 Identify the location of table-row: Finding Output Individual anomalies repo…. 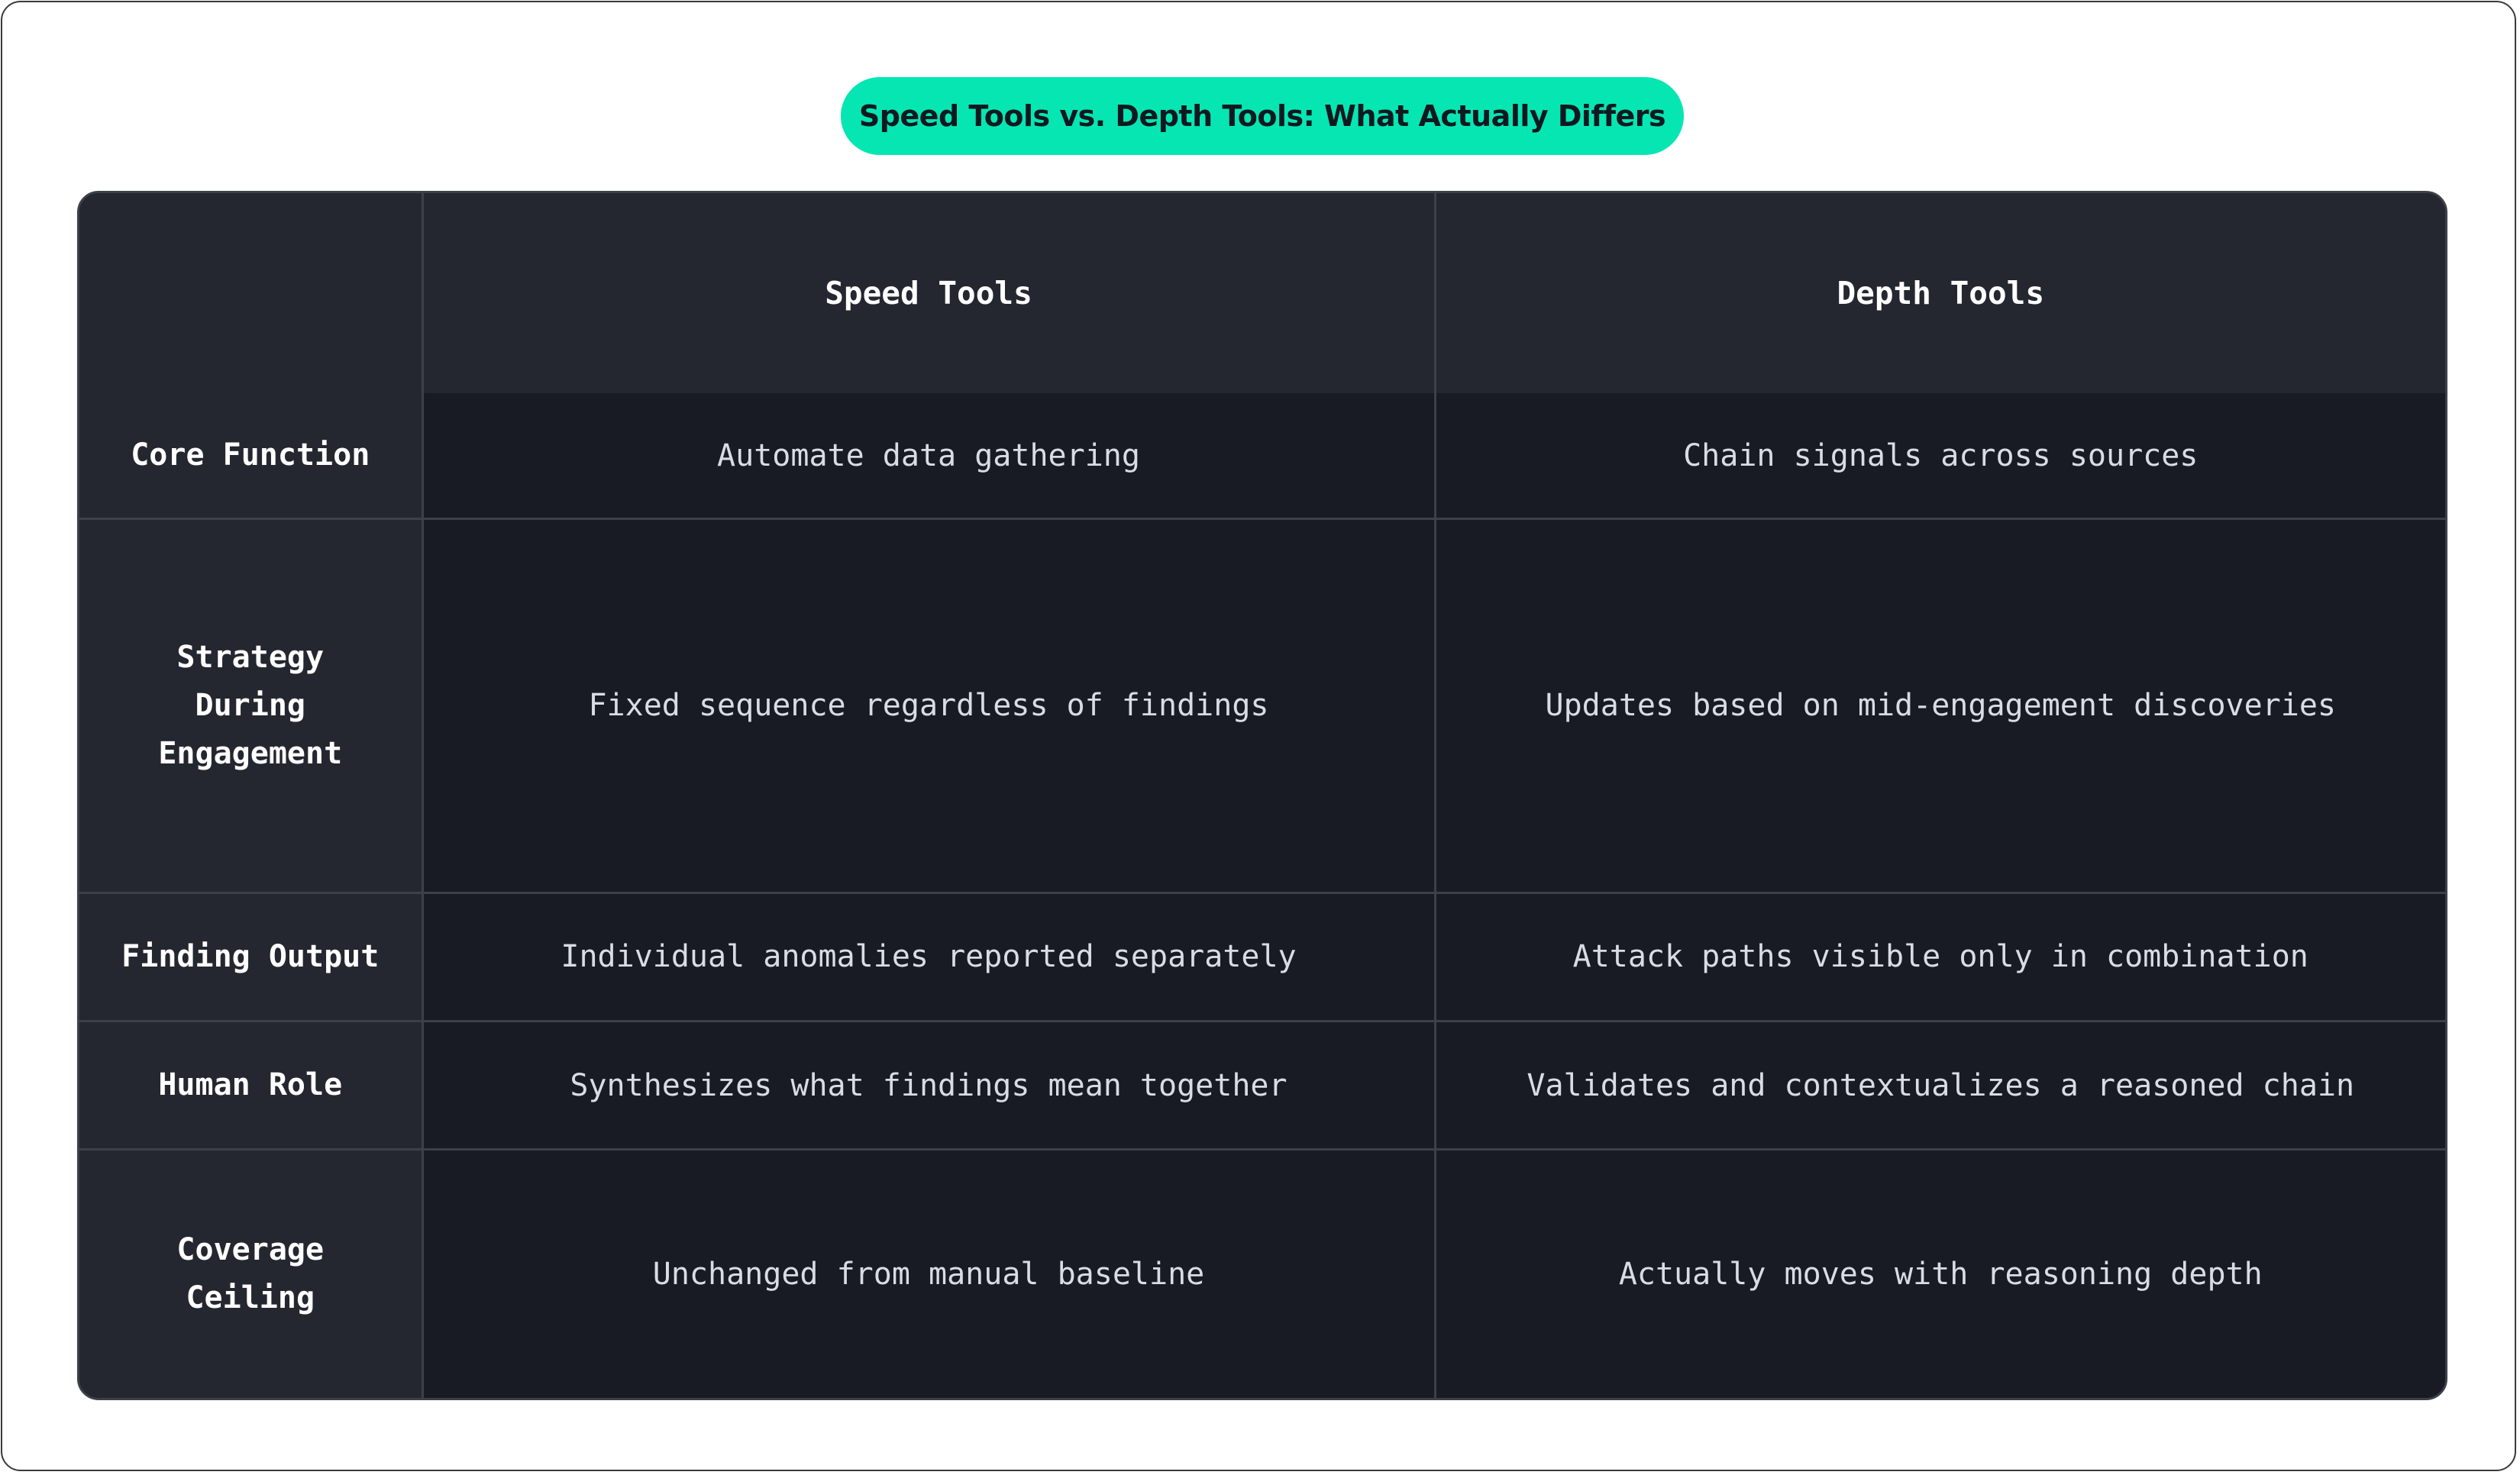
(1262, 957).